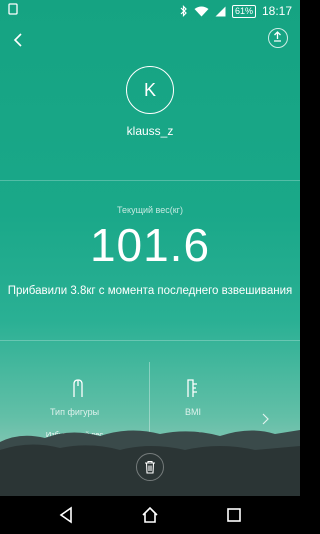 The height and width of the screenshot is (534, 320). Describe the element at coordinates (193, 412) in the screenshot. I see `bmi-title: BMI` at that location.